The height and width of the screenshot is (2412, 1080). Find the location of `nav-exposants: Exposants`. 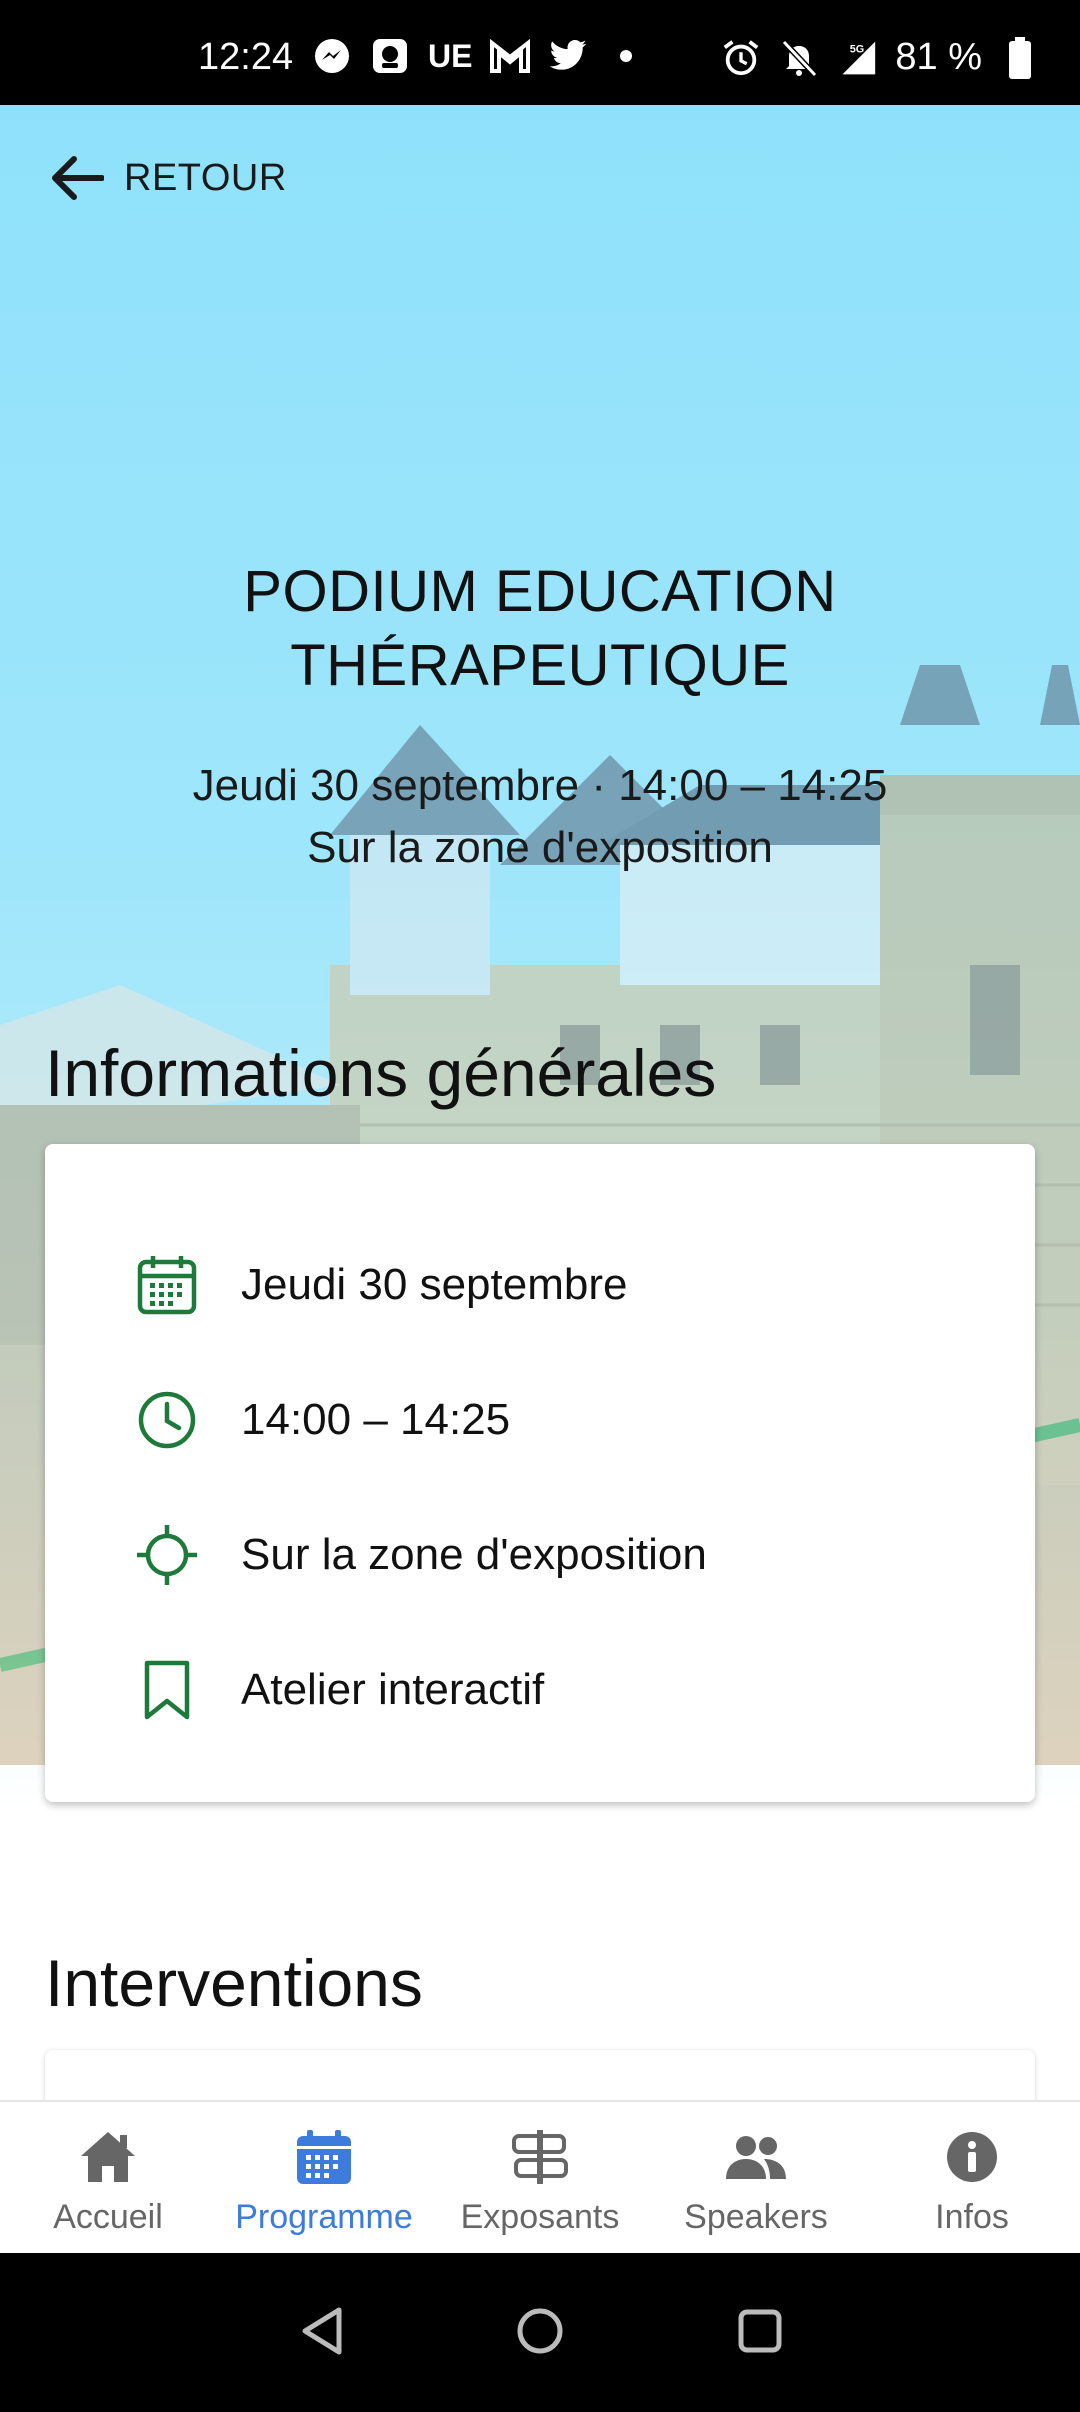

nav-exposants: Exposants is located at coordinates (540, 2177).